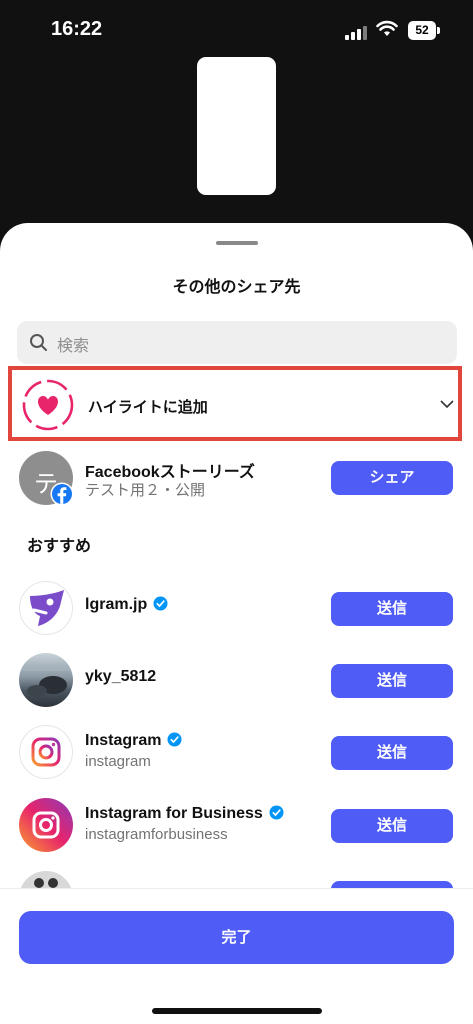 This screenshot has height=1024, width=473. I want to click on account-name: yky_5812, so click(121, 676).